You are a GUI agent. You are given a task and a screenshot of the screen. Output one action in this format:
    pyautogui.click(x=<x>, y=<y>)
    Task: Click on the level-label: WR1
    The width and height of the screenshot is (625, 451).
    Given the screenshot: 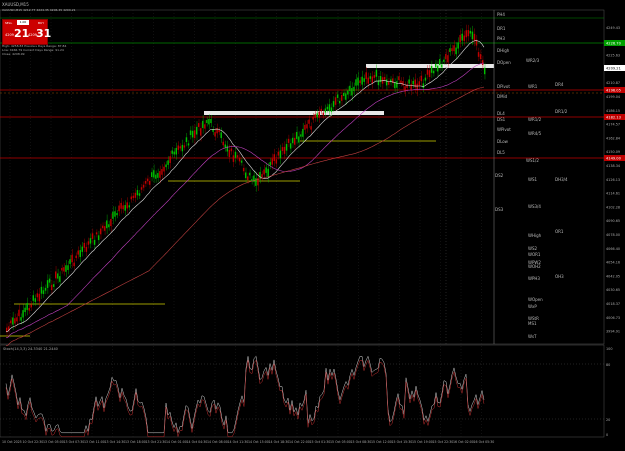 What is the action you would take?
    pyautogui.click(x=533, y=86)
    